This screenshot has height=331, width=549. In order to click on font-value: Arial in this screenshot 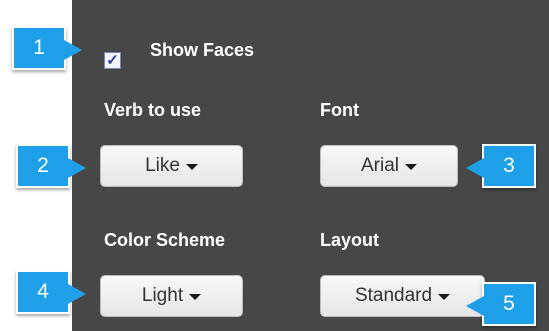, I will do `click(379, 165)`.